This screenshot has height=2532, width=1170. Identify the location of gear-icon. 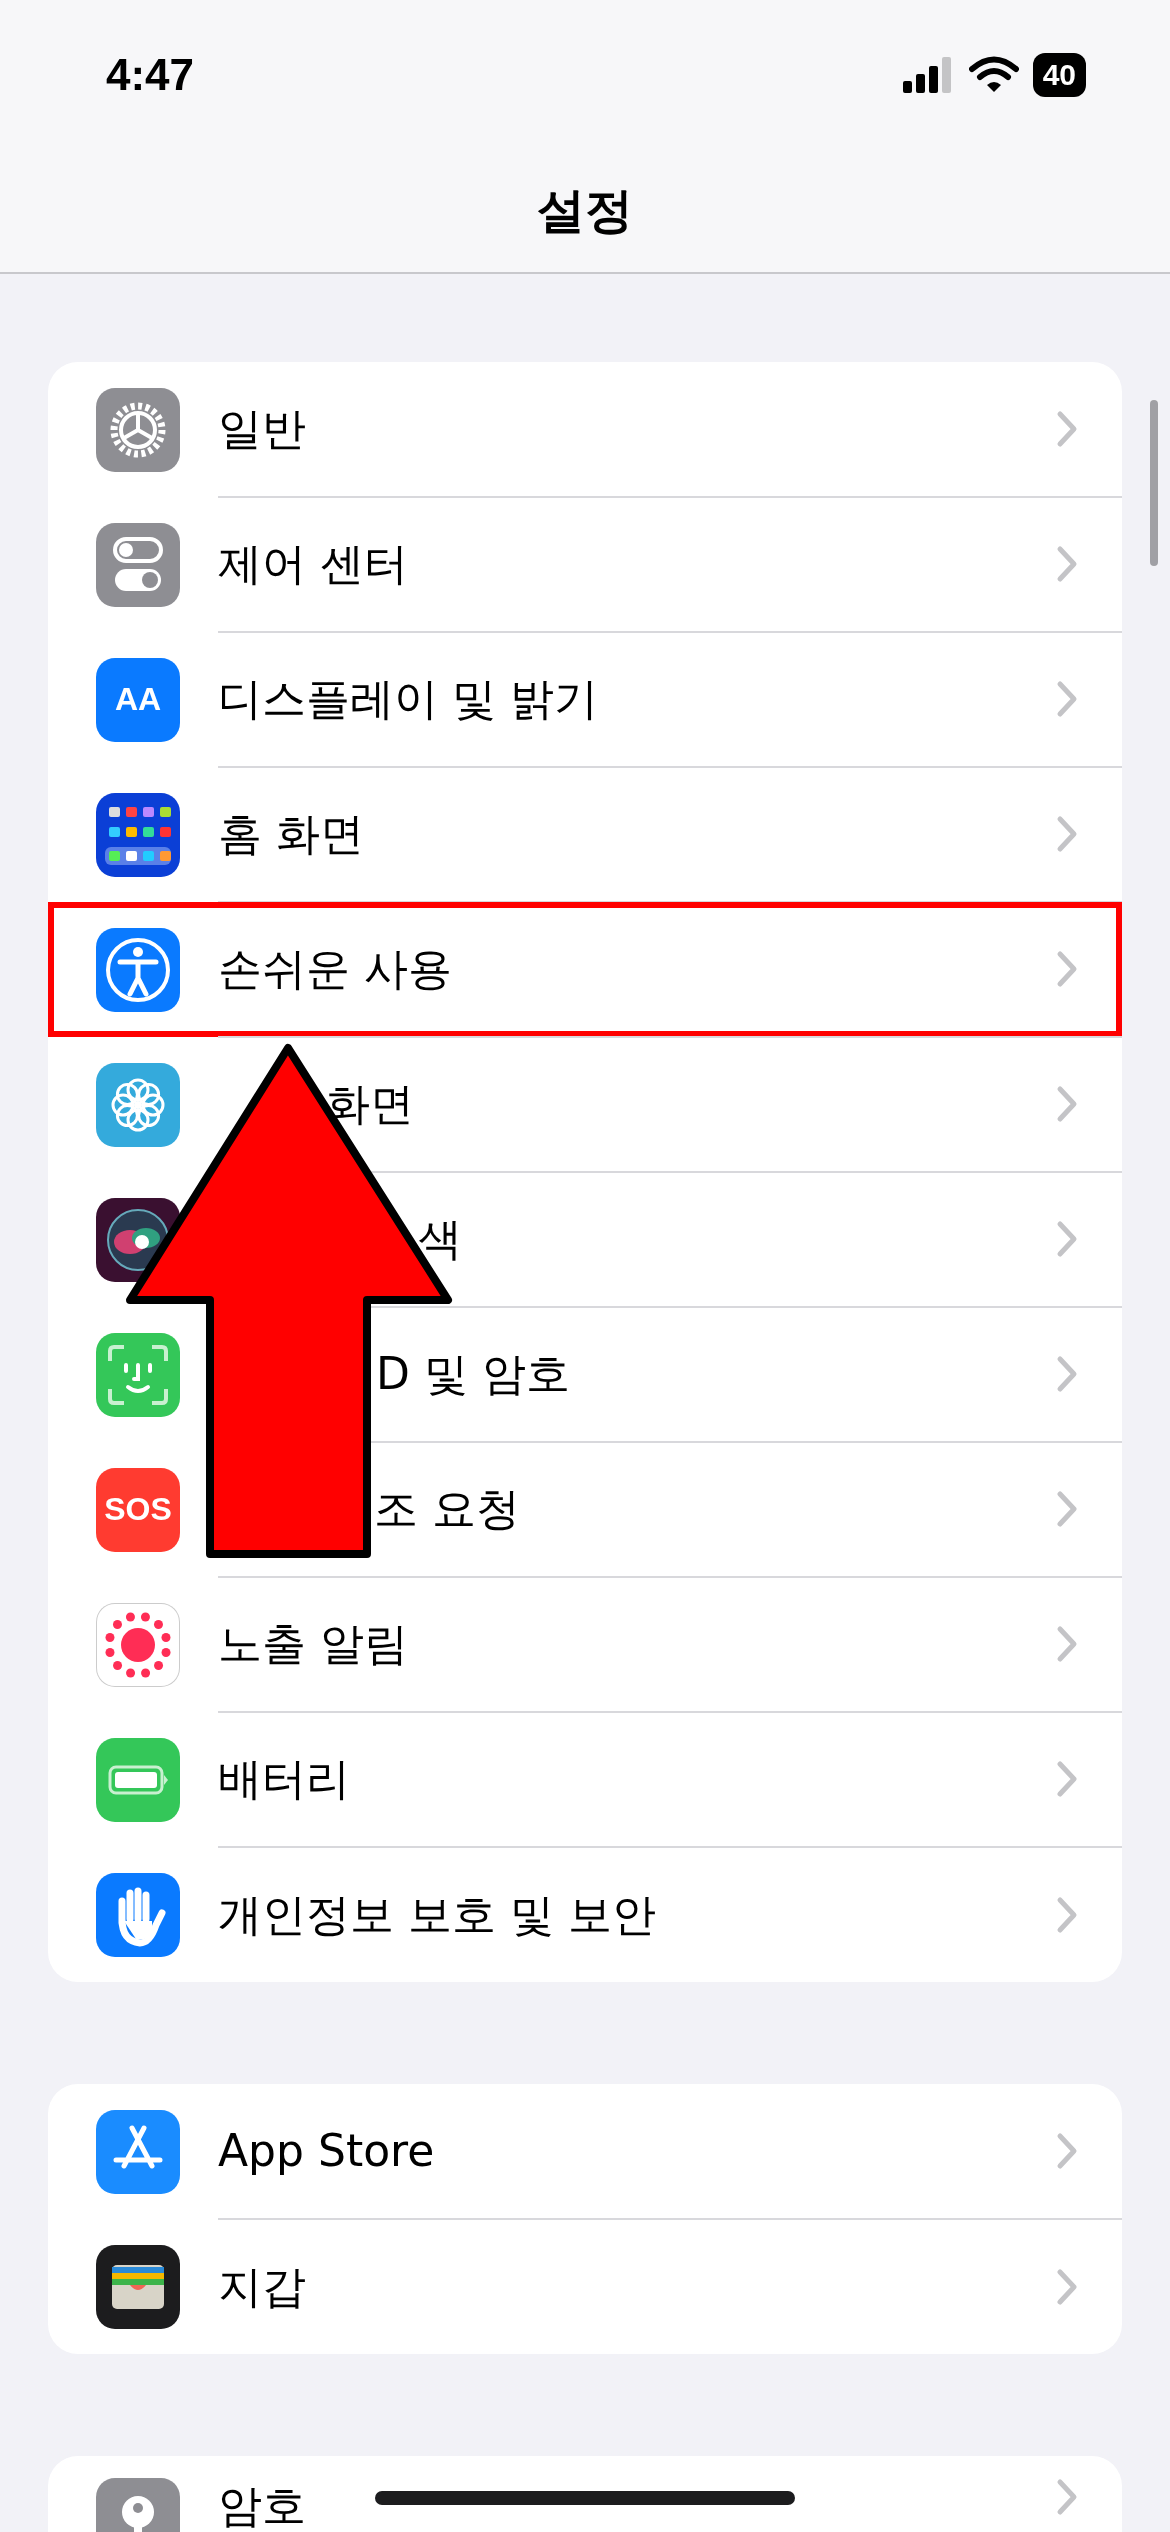
(138, 429).